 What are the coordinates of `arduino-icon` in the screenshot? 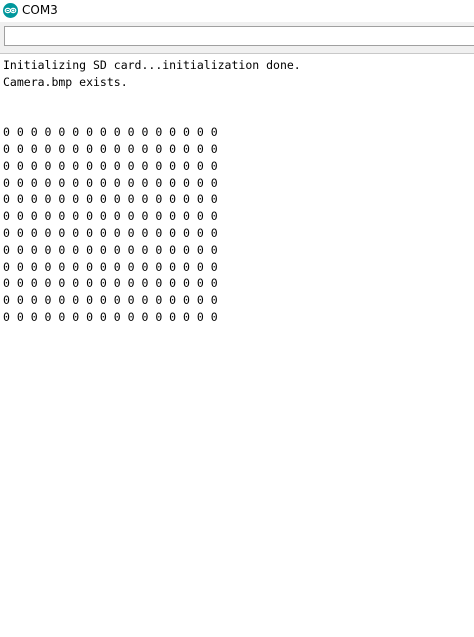 It's located at (10, 10).